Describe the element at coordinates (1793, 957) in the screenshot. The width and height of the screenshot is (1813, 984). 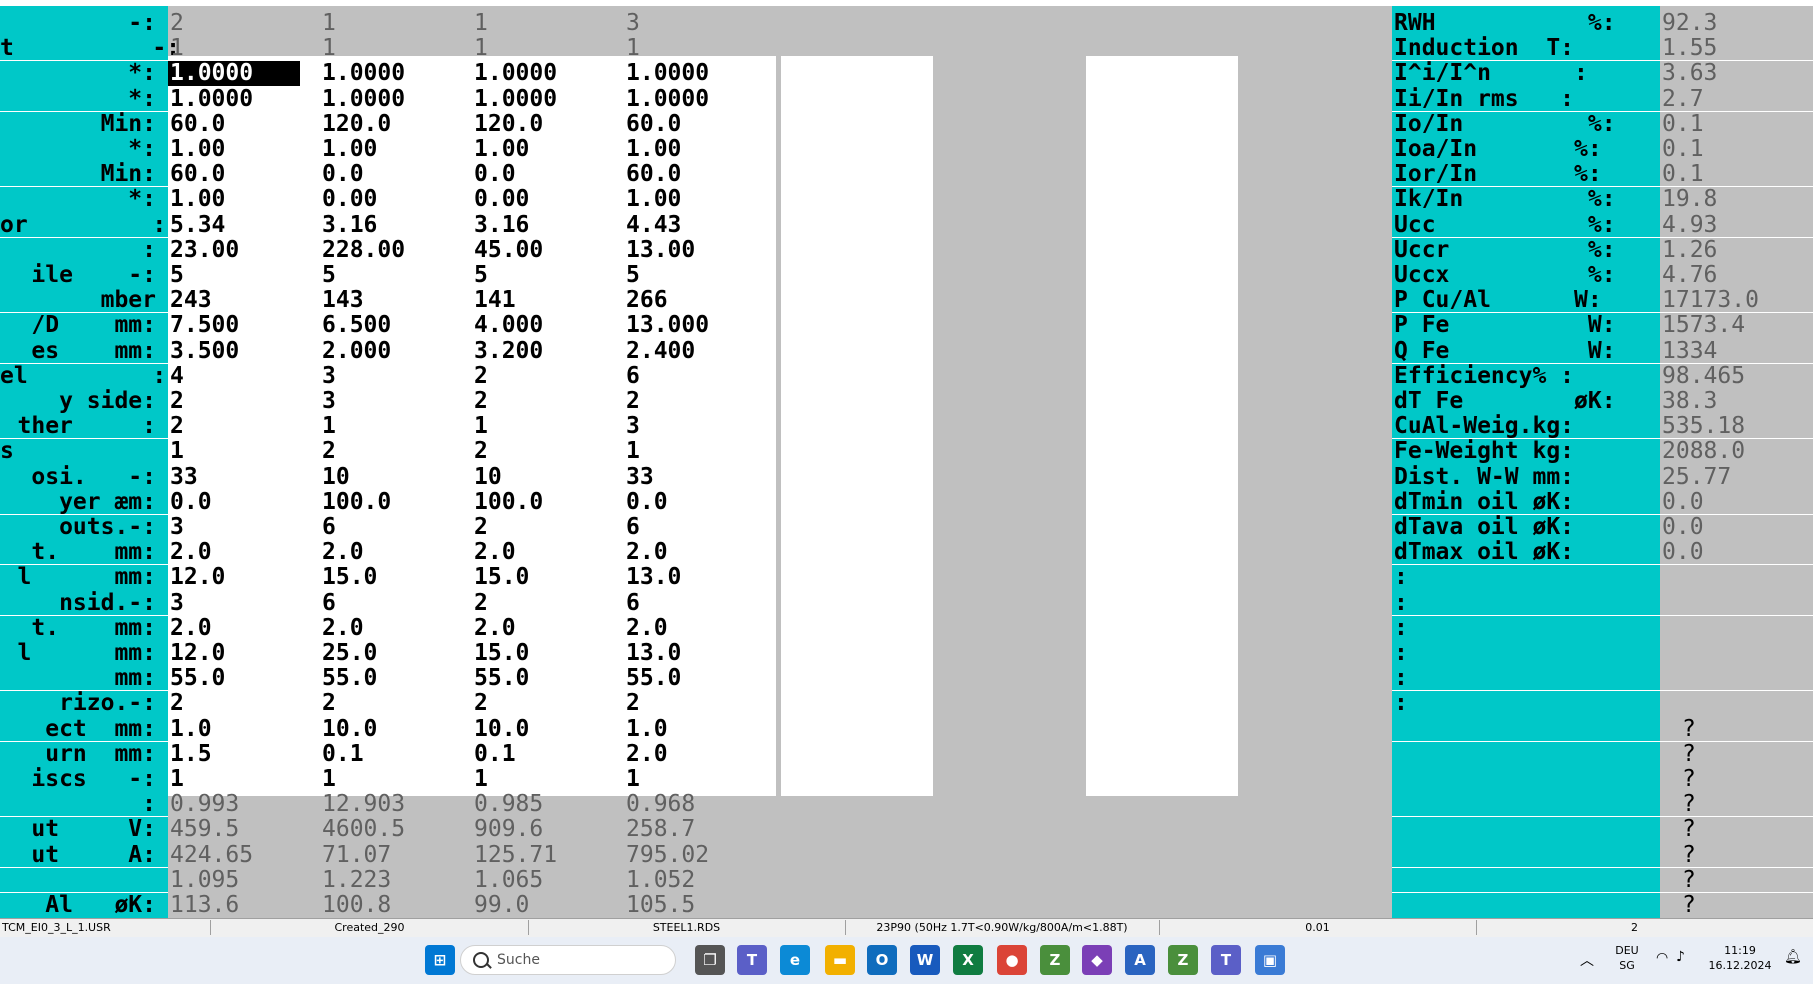
I see `notification-bell-icon: 🔔︎` at that location.